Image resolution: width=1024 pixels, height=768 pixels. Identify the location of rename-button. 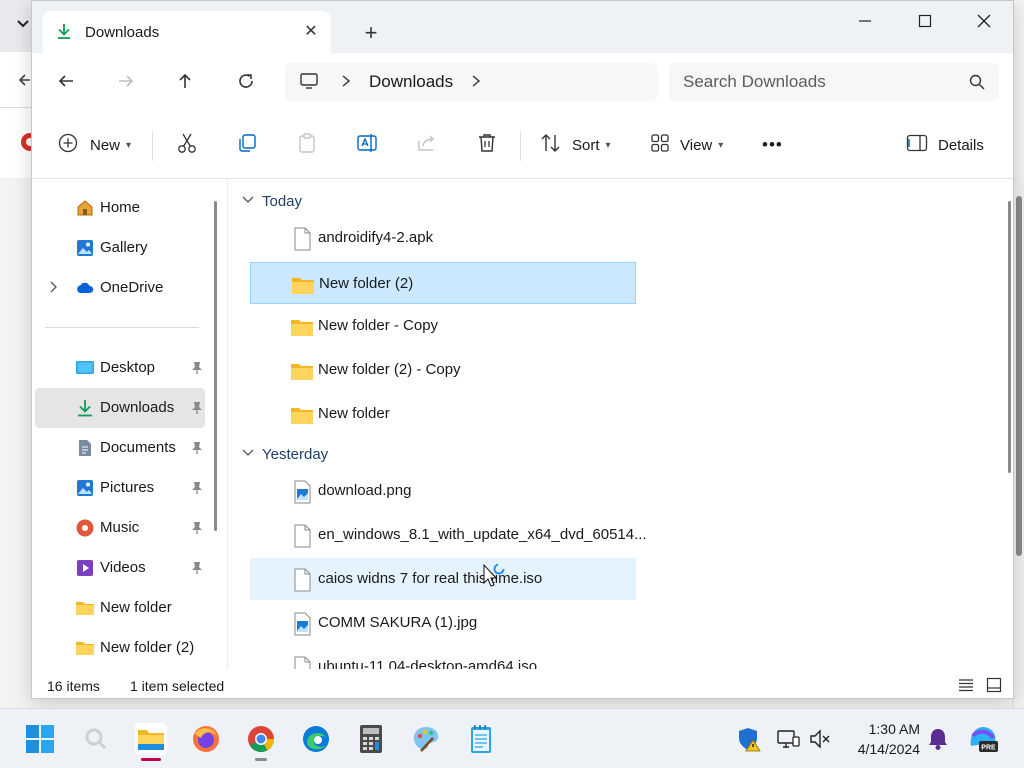
(367, 145).